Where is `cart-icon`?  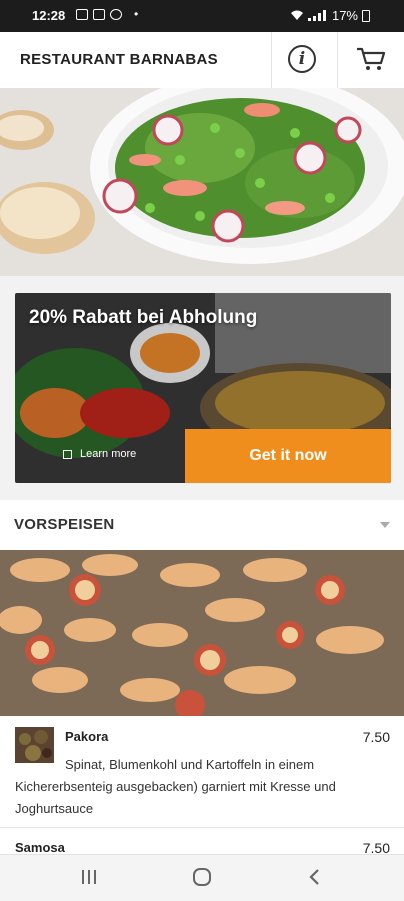 cart-icon is located at coordinates (371, 59).